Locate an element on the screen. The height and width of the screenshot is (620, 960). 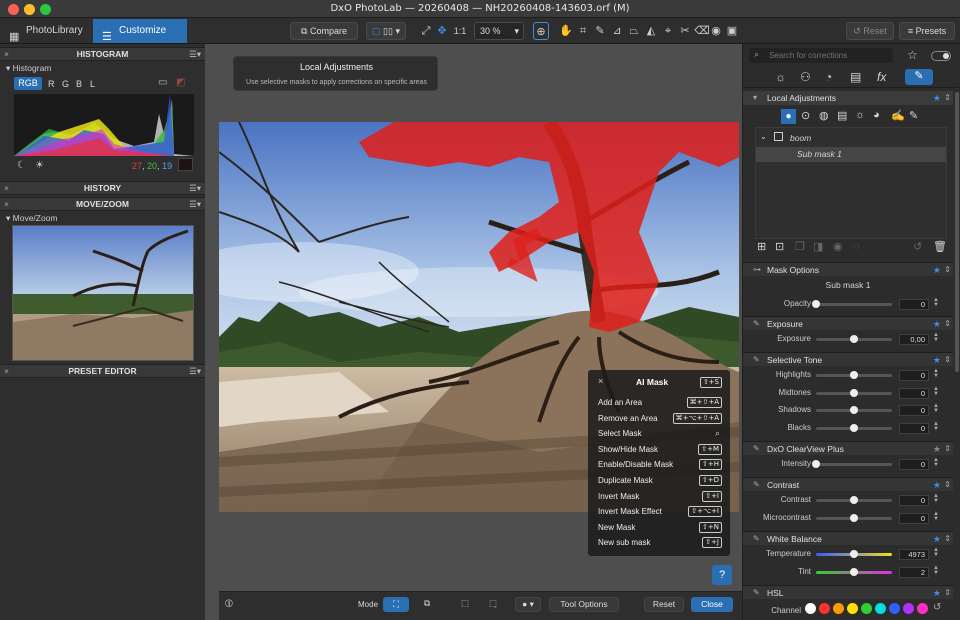
view-options-icon: ▣ is located at coordinates (732, 31).